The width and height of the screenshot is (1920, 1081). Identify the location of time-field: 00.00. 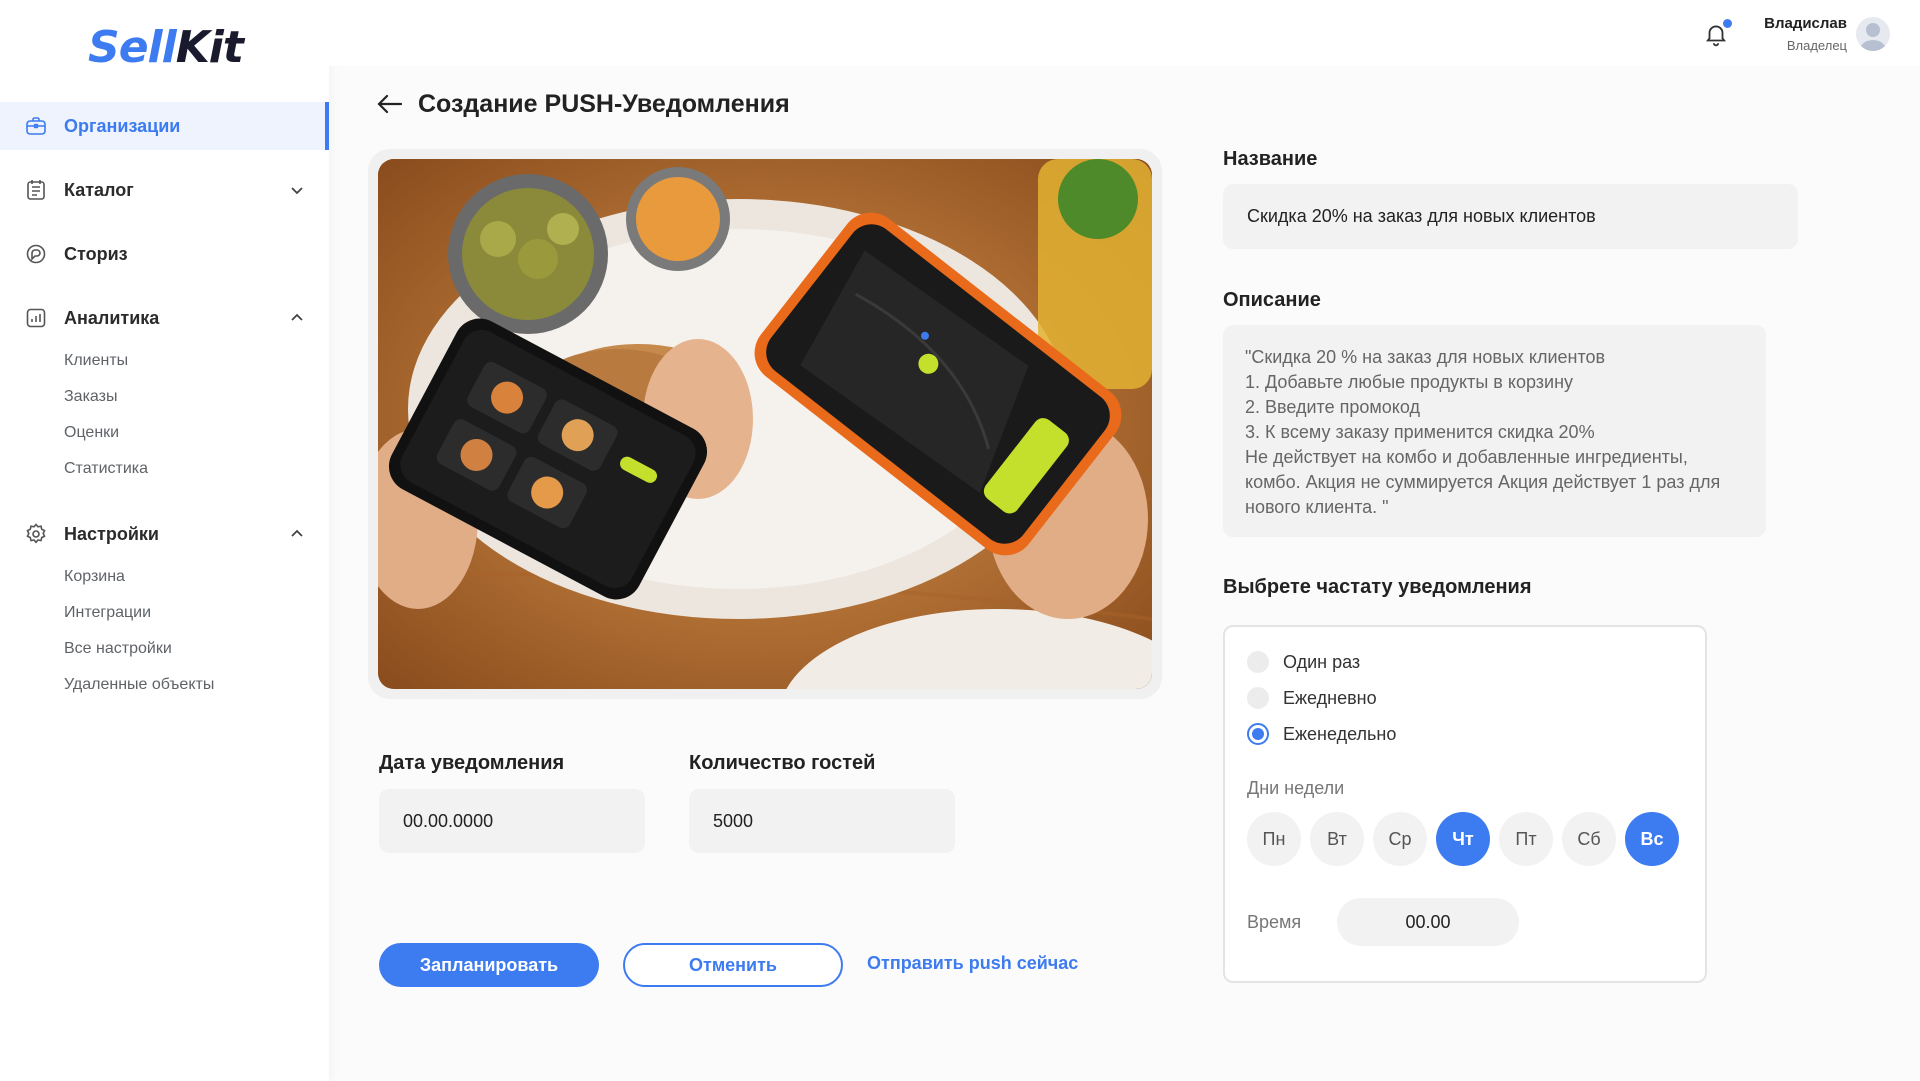
(1428, 922).